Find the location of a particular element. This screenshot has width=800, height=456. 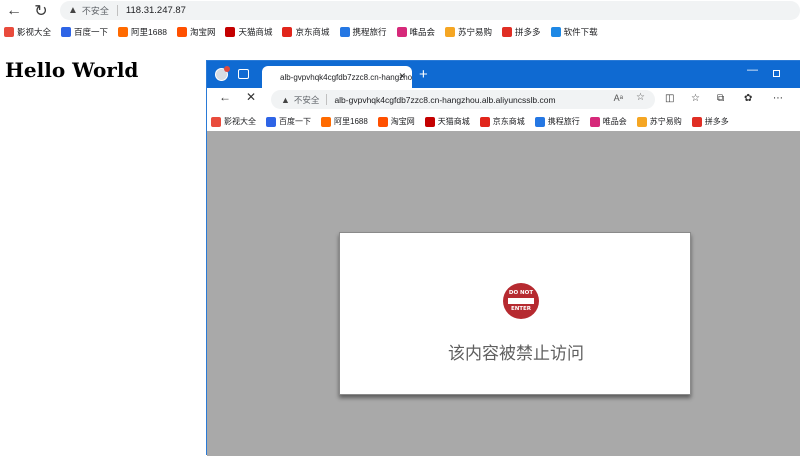

tab-actions-icon is located at coordinates (243, 74).